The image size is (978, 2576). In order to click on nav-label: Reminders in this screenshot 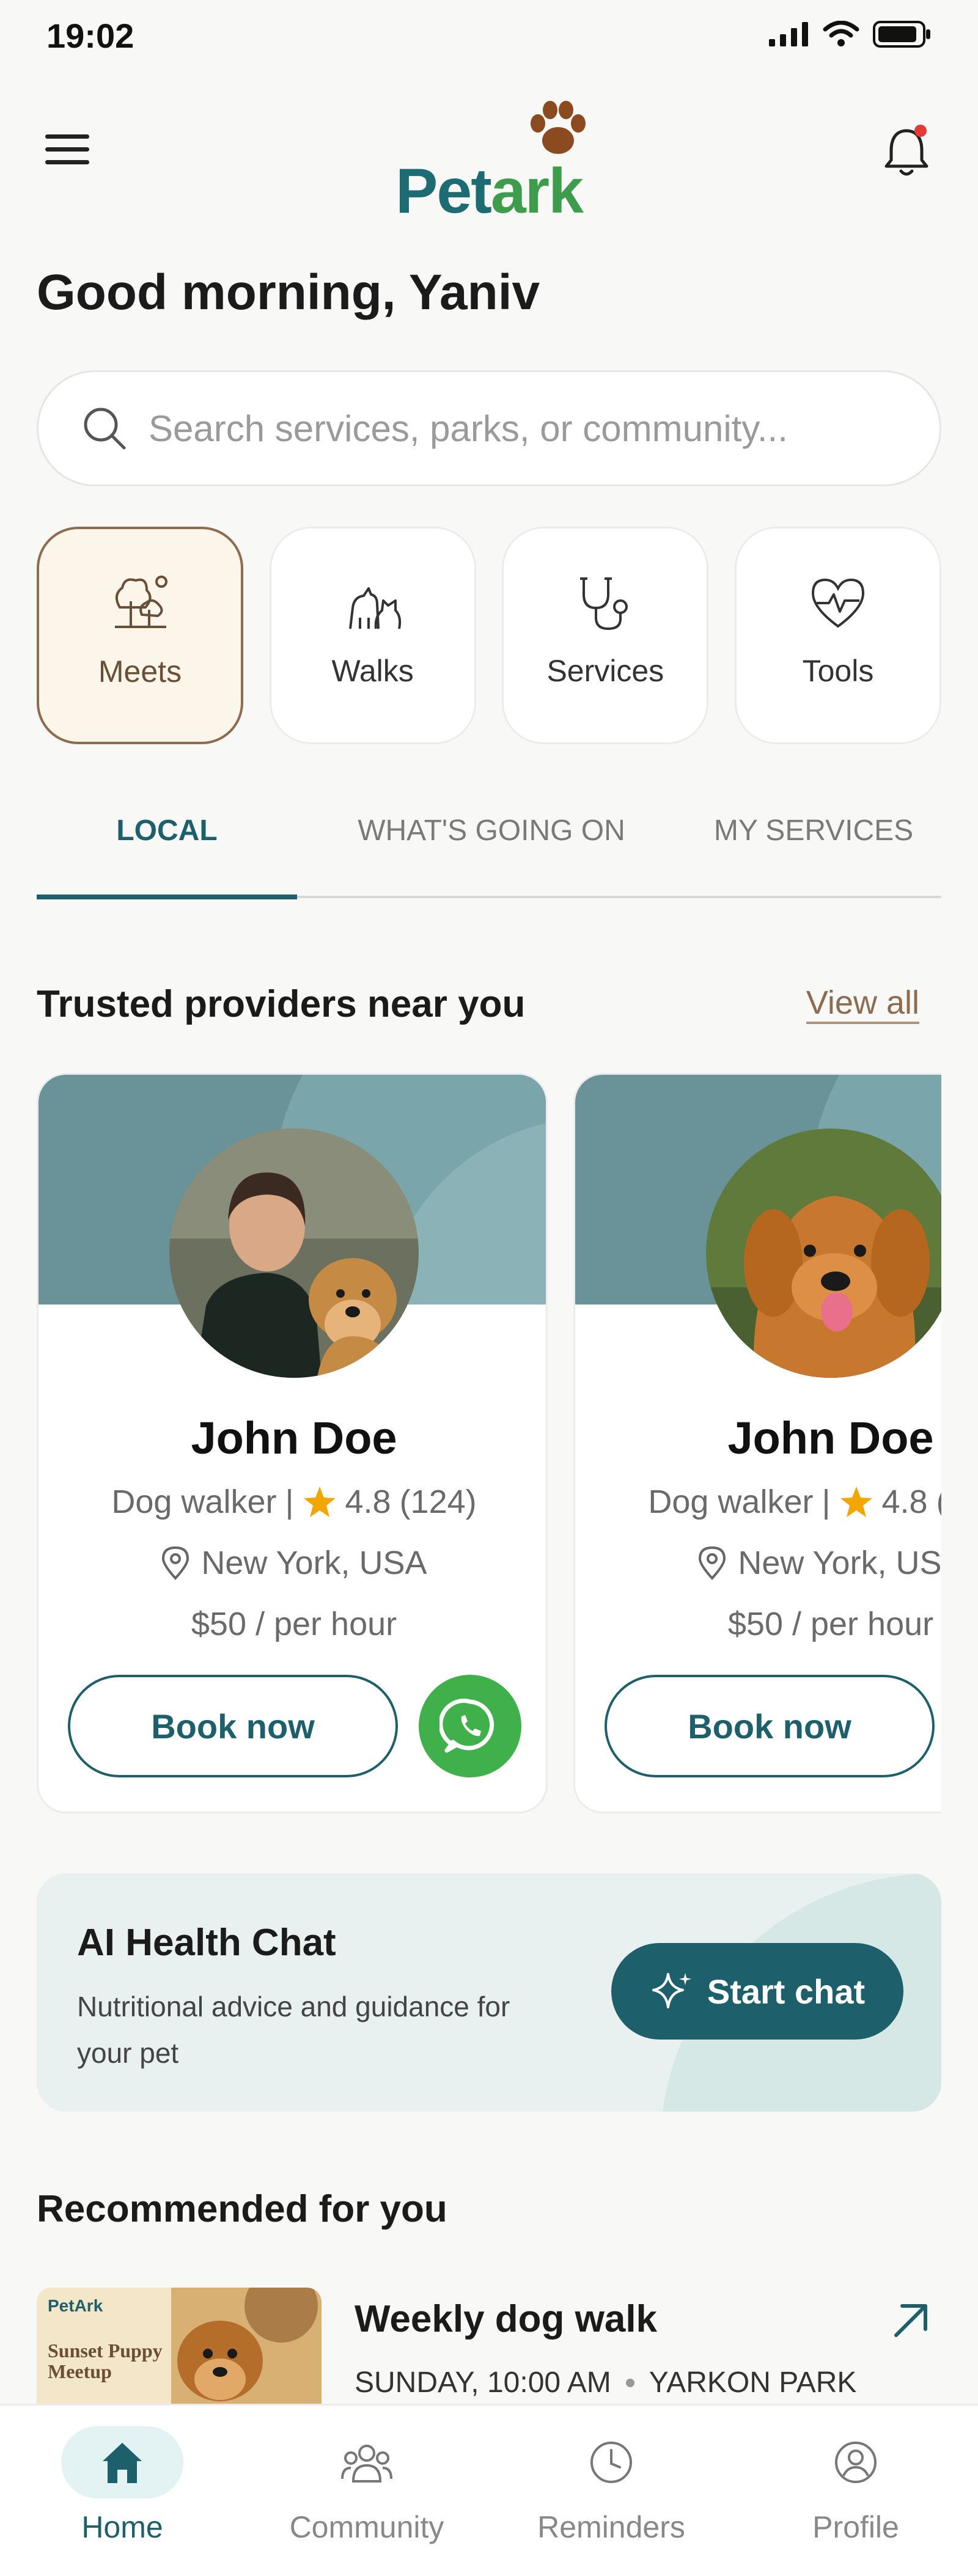, I will do `click(611, 2527)`.